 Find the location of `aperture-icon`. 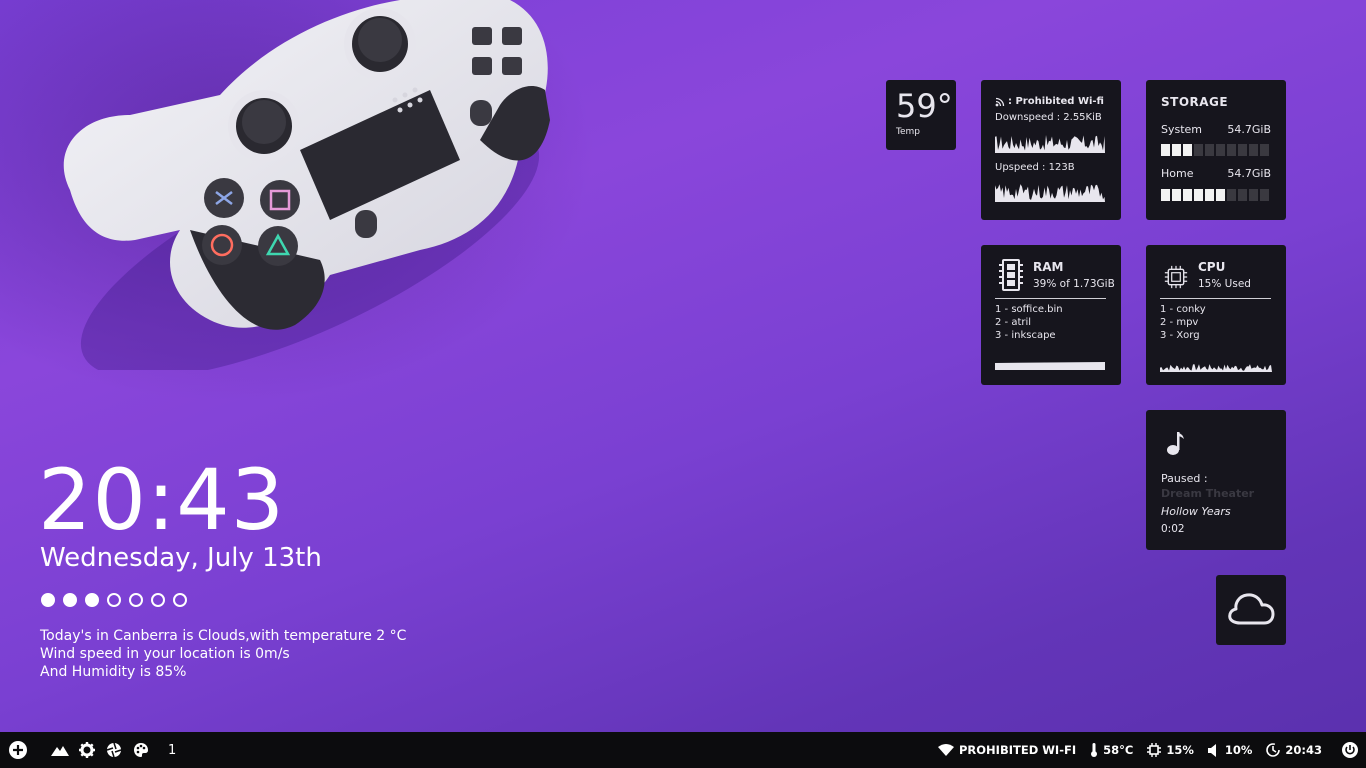

aperture-icon is located at coordinates (114, 750).